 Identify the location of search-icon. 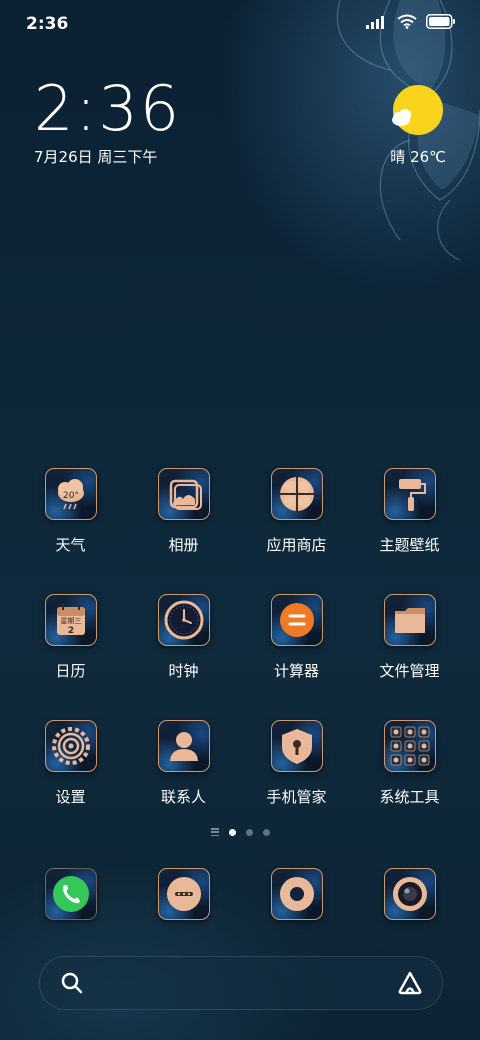
(72, 983).